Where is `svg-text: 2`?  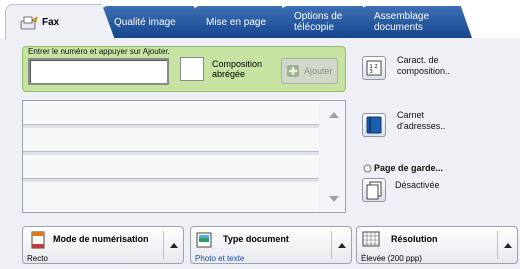
svg-text: 2 is located at coordinates (376, 67).